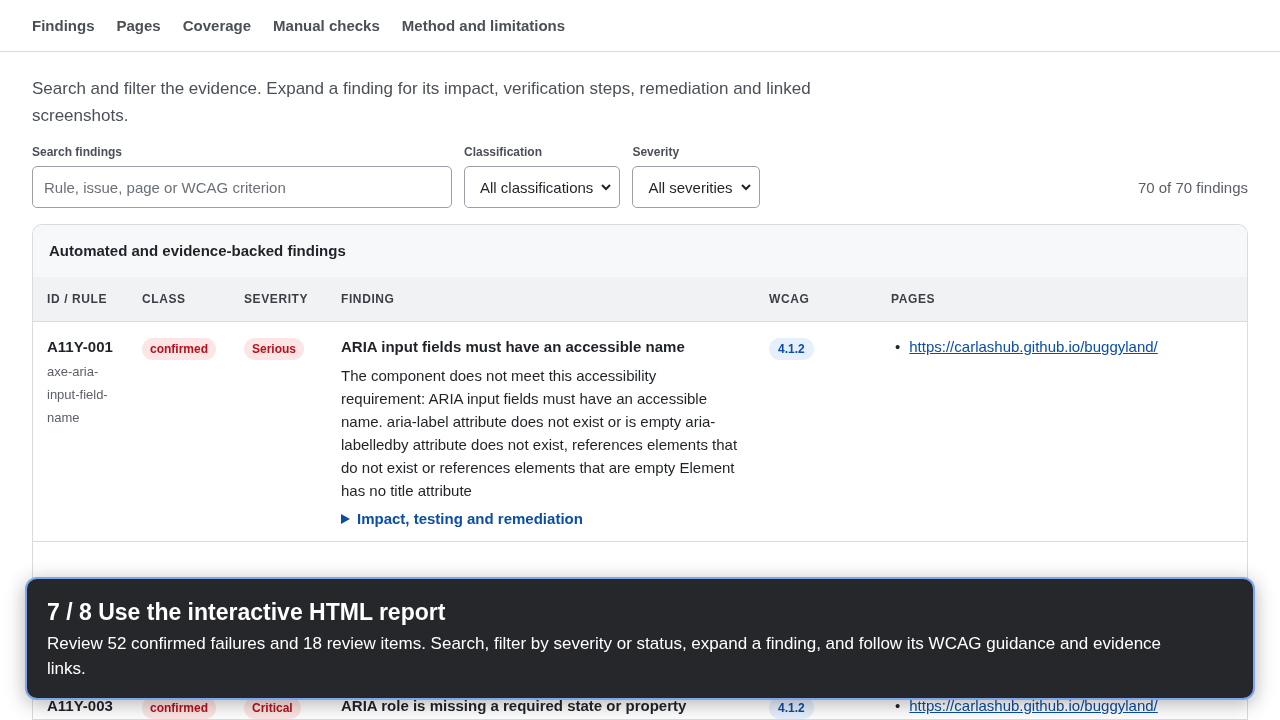  Describe the element at coordinates (368, 299) in the screenshot. I see `column-header: FINDING` at that location.